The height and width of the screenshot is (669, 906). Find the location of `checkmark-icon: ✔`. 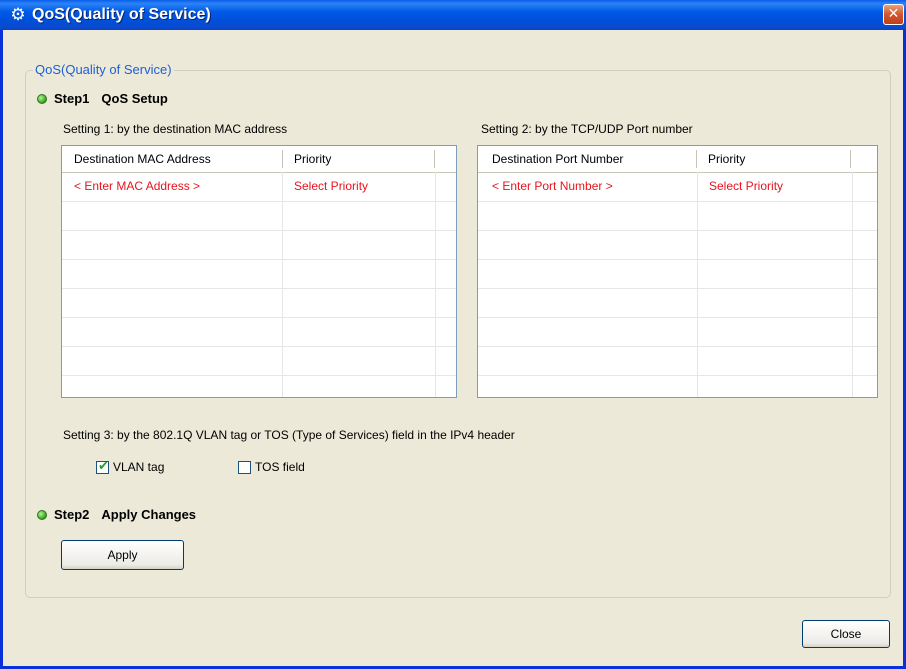

checkmark-icon: ✔ is located at coordinates (103, 466).